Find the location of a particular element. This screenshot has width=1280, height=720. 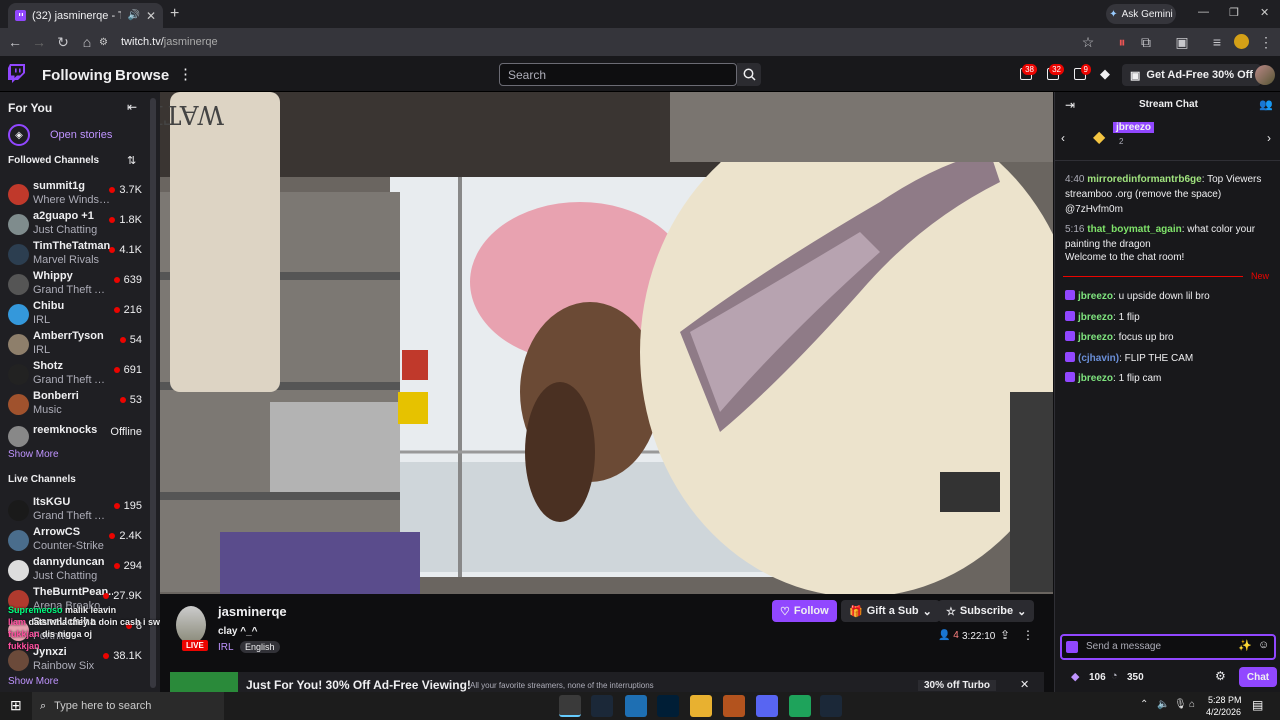

channel-points-icon: ◔ is located at coordinates (1114, 676).